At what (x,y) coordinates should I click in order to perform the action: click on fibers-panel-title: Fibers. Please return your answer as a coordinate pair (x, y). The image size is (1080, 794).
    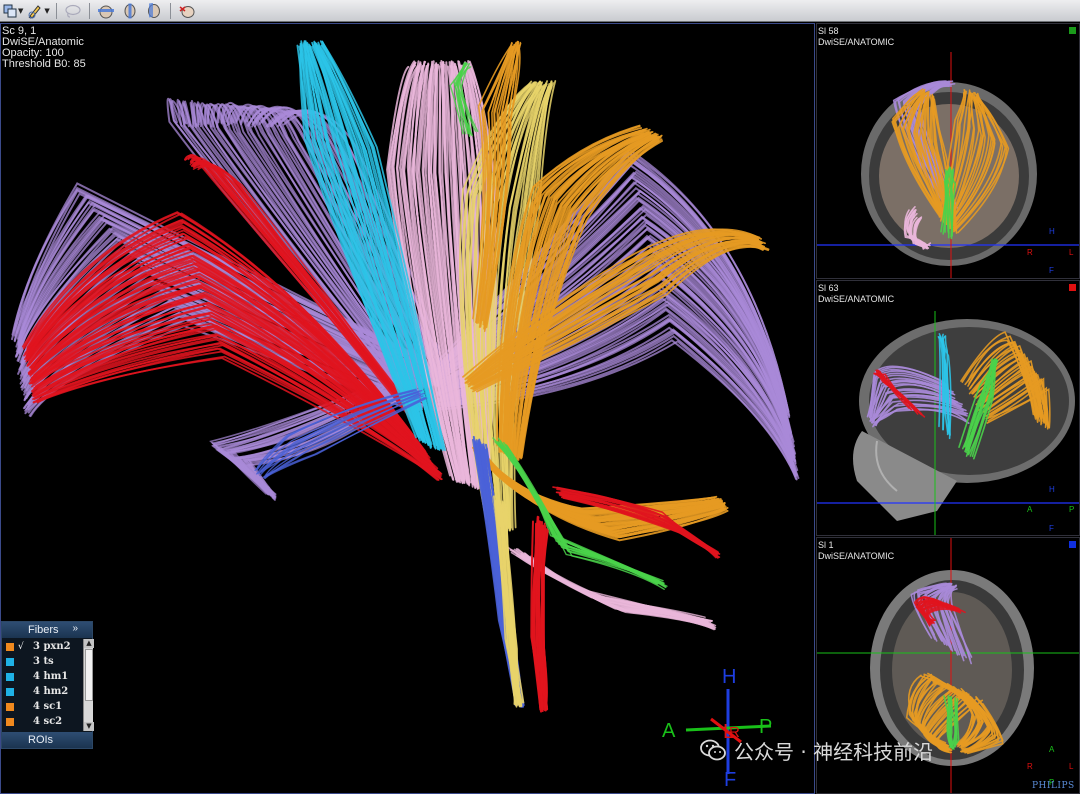
    Looking at the image, I should click on (43, 630).